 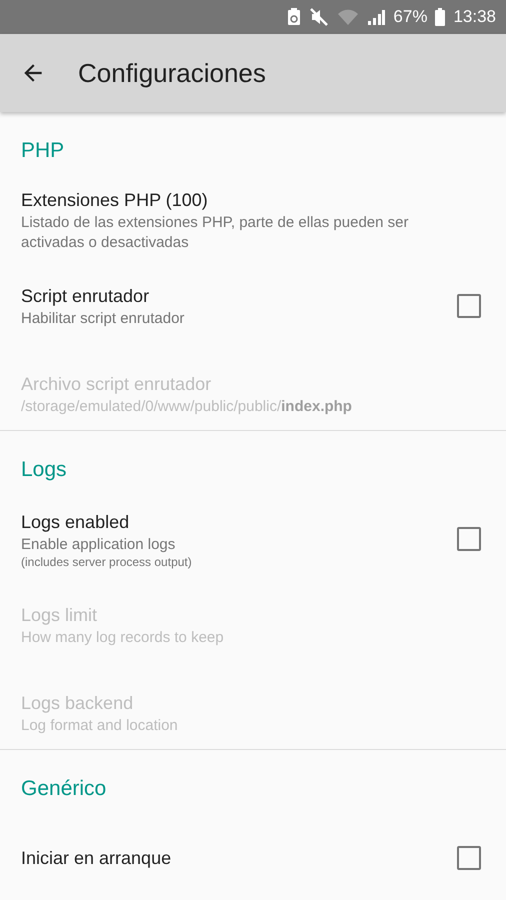 What do you see at coordinates (224, 296) in the screenshot?
I see `preference-title: Script enrutador` at bounding box center [224, 296].